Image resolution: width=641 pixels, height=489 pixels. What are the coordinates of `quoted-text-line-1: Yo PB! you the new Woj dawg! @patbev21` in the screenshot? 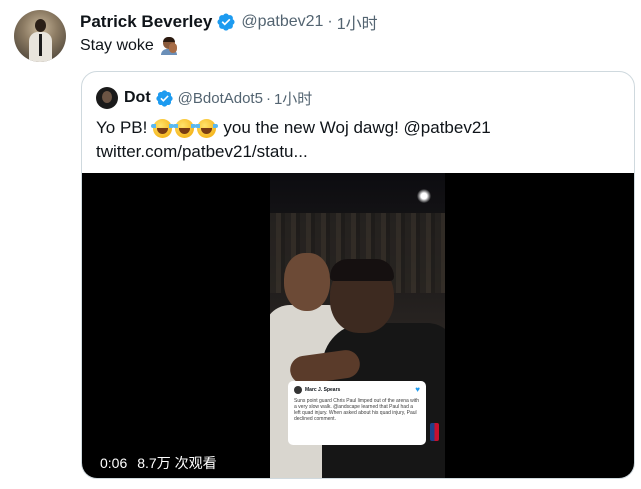 It's located at (293, 128).